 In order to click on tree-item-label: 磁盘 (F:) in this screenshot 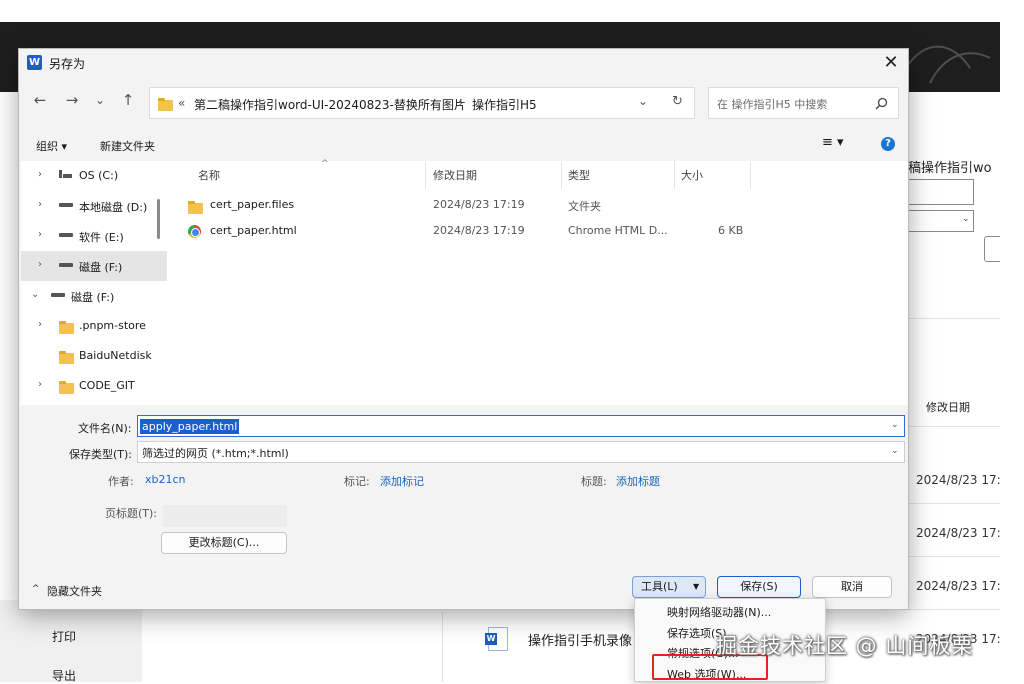, I will do `click(93, 297)`.